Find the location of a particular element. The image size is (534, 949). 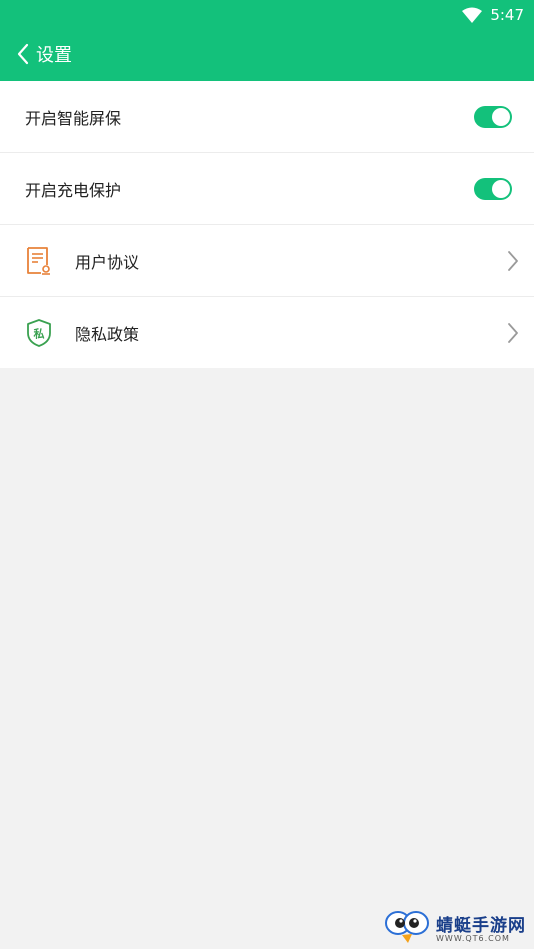

site-watermark: 蜻蜓手游网 WWW.QT6.COM is located at coordinates (455, 927).